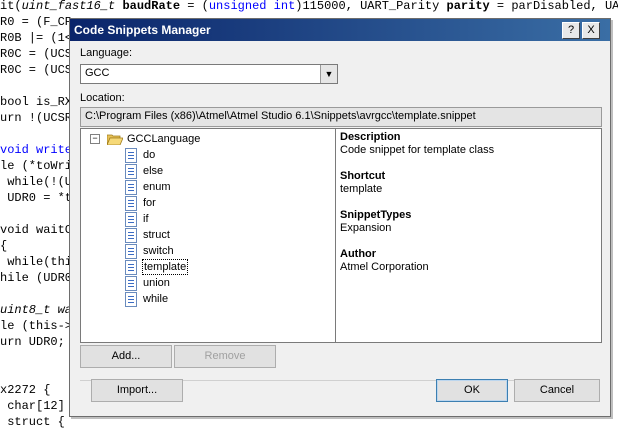  Describe the element at coordinates (149, 203) in the screenshot. I see `tree-item-label: for` at that location.